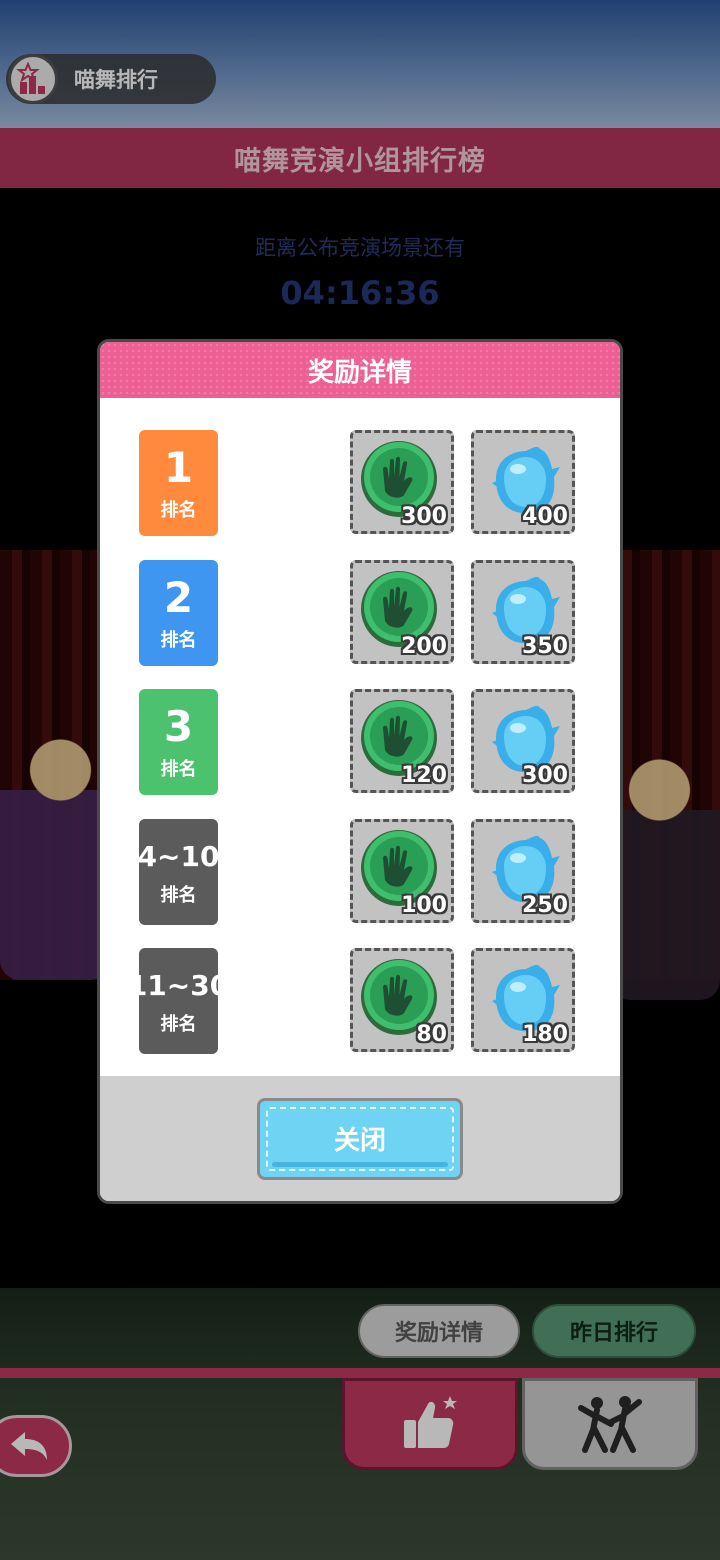 The width and height of the screenshot is (720, 1560). I want to click on modal-footer: 关闭, so click(360, 1138).